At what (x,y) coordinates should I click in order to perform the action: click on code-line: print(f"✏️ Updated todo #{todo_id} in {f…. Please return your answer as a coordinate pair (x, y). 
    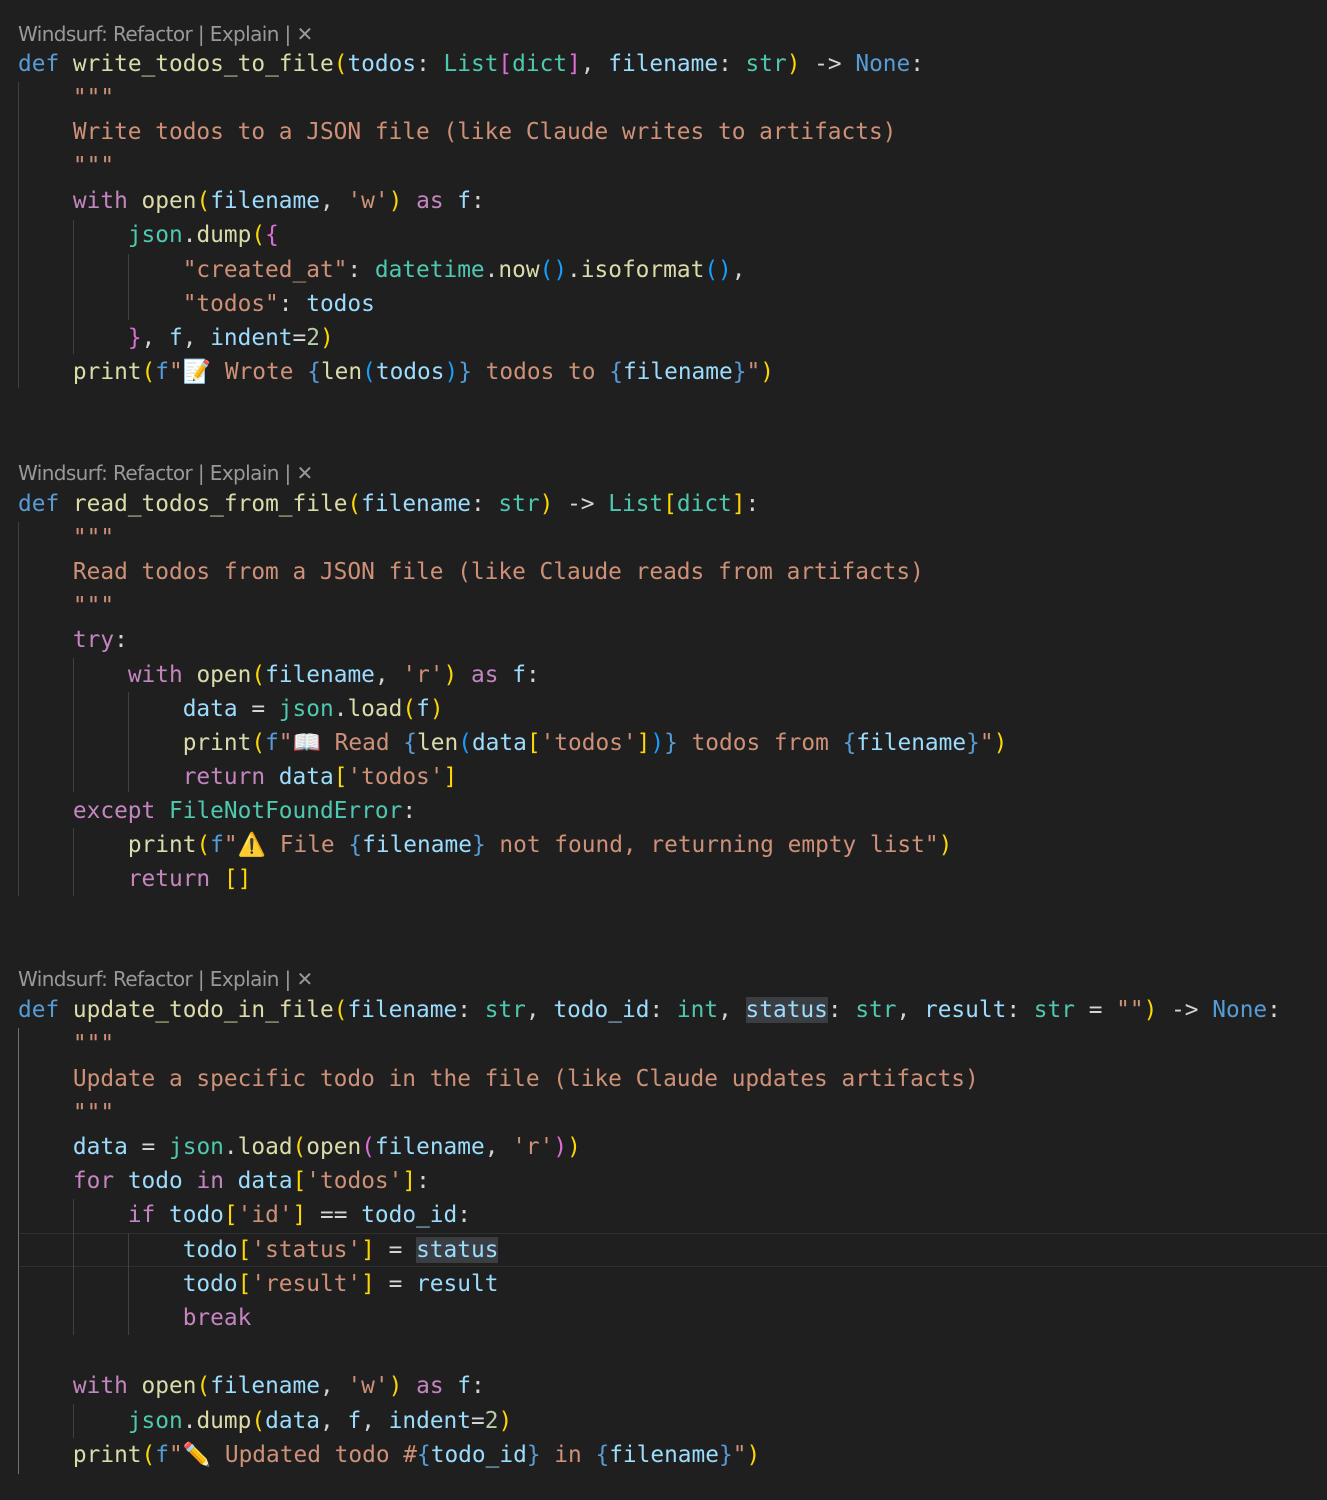
    Looking at the image, I should click on (416, 1455).